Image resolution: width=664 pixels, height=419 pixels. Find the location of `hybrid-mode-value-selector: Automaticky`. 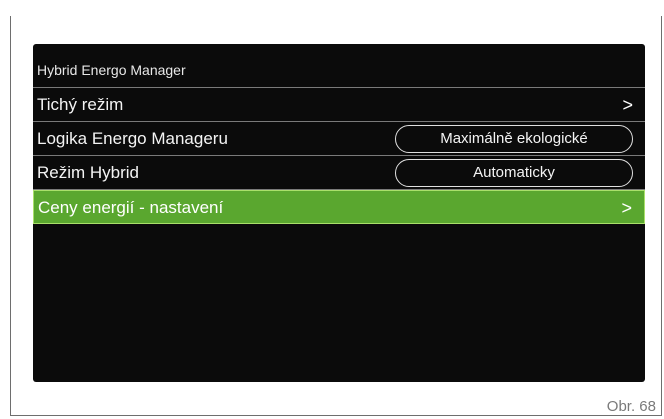

hybrid-mode-value-selector: Automaticky is located at coordinates (514, 173).